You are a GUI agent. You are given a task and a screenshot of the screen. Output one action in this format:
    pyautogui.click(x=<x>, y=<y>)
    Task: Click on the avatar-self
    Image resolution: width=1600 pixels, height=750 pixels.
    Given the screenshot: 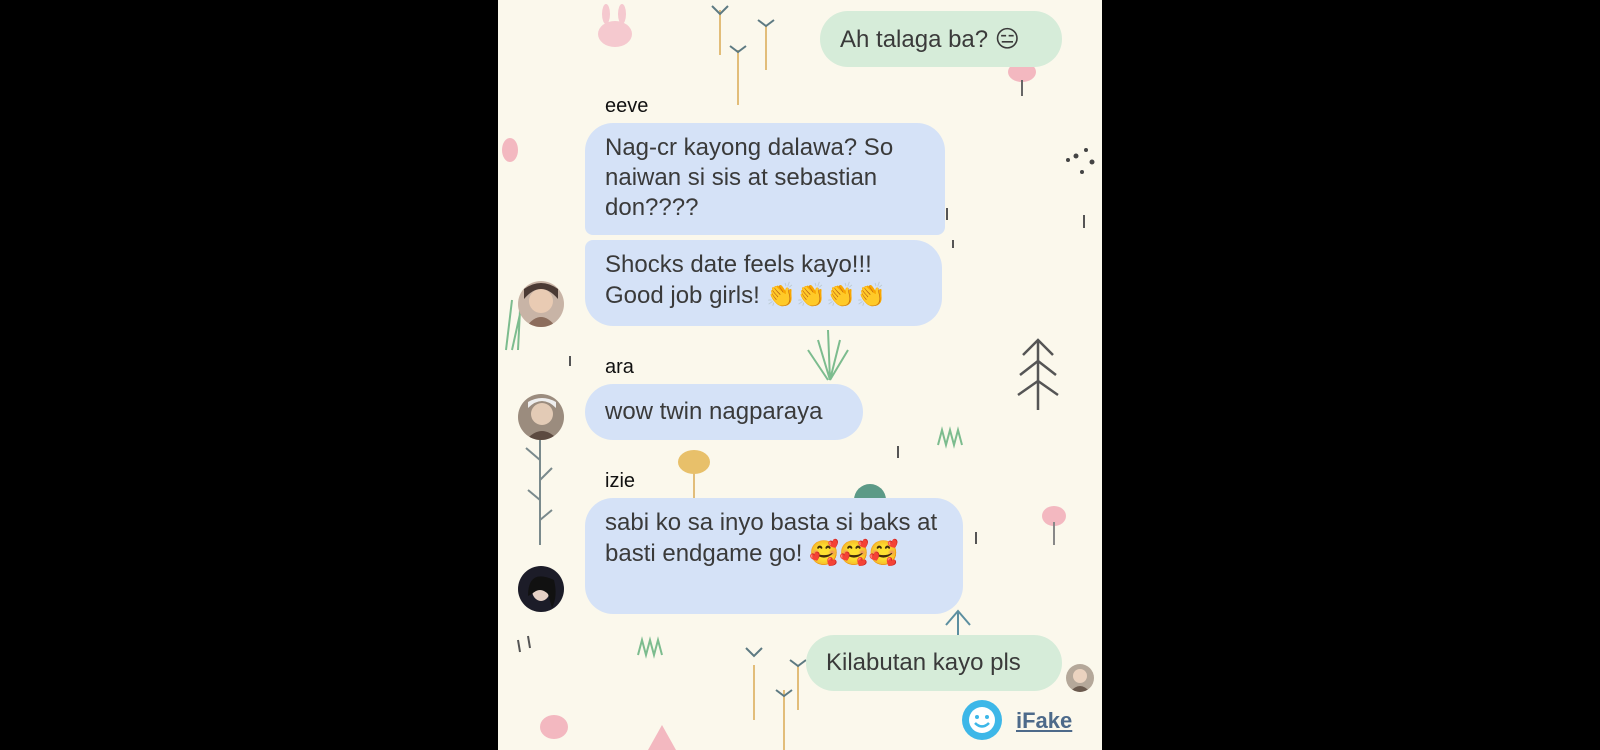 What is the action you would take?
    pyautogui.click(x=1080, y=678)
    